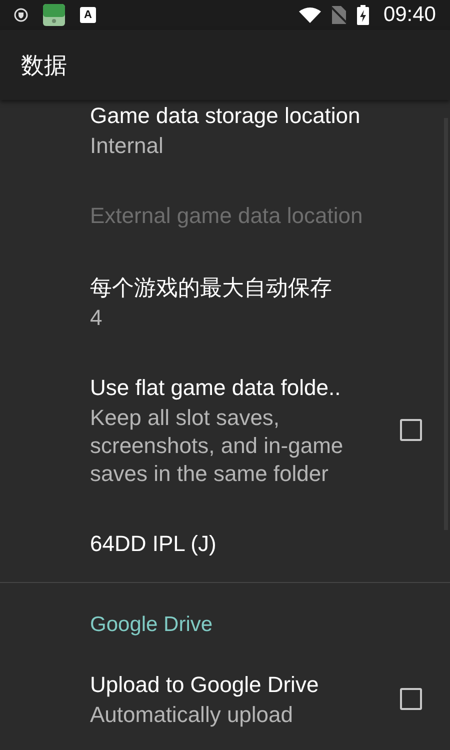  What do you see at coordinates (363, 15) in the screenshot?
I see `battery-icon` at bounding box center [363, 15].